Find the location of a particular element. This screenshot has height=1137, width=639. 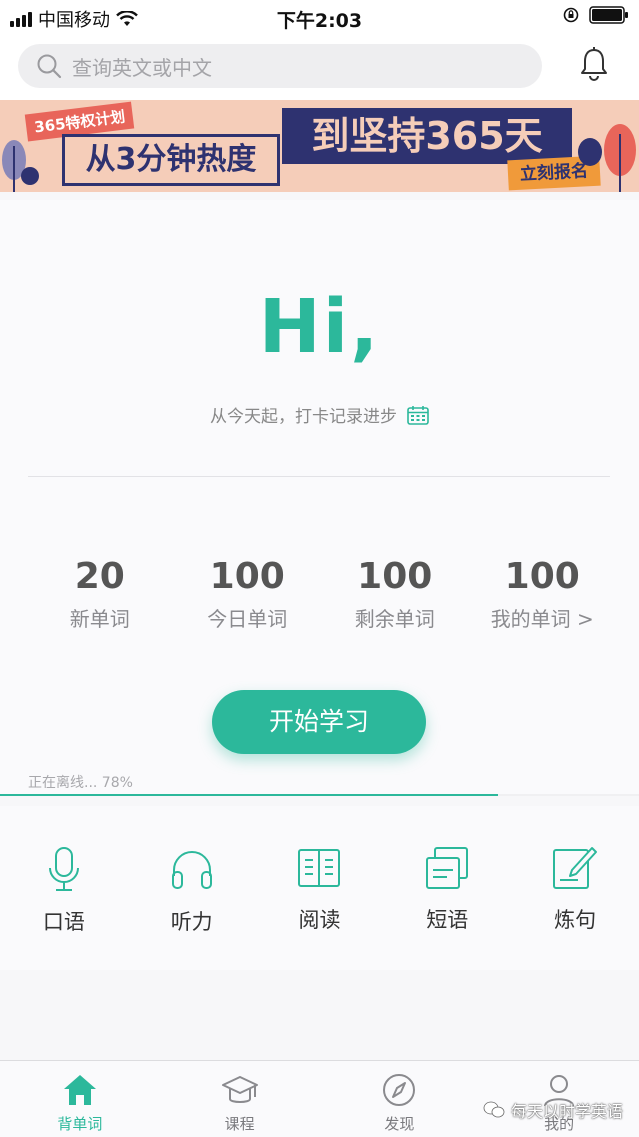

calendar-icon is located at coordinates (418, 415).